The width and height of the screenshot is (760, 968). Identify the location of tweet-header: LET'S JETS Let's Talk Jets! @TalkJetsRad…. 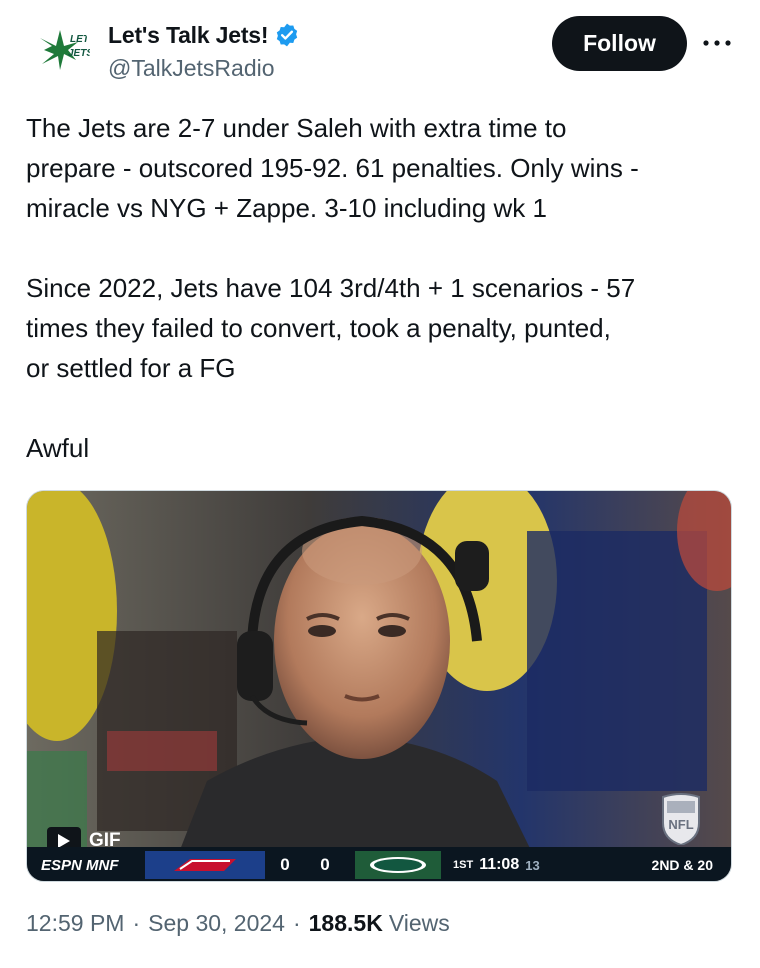
(380, 50).